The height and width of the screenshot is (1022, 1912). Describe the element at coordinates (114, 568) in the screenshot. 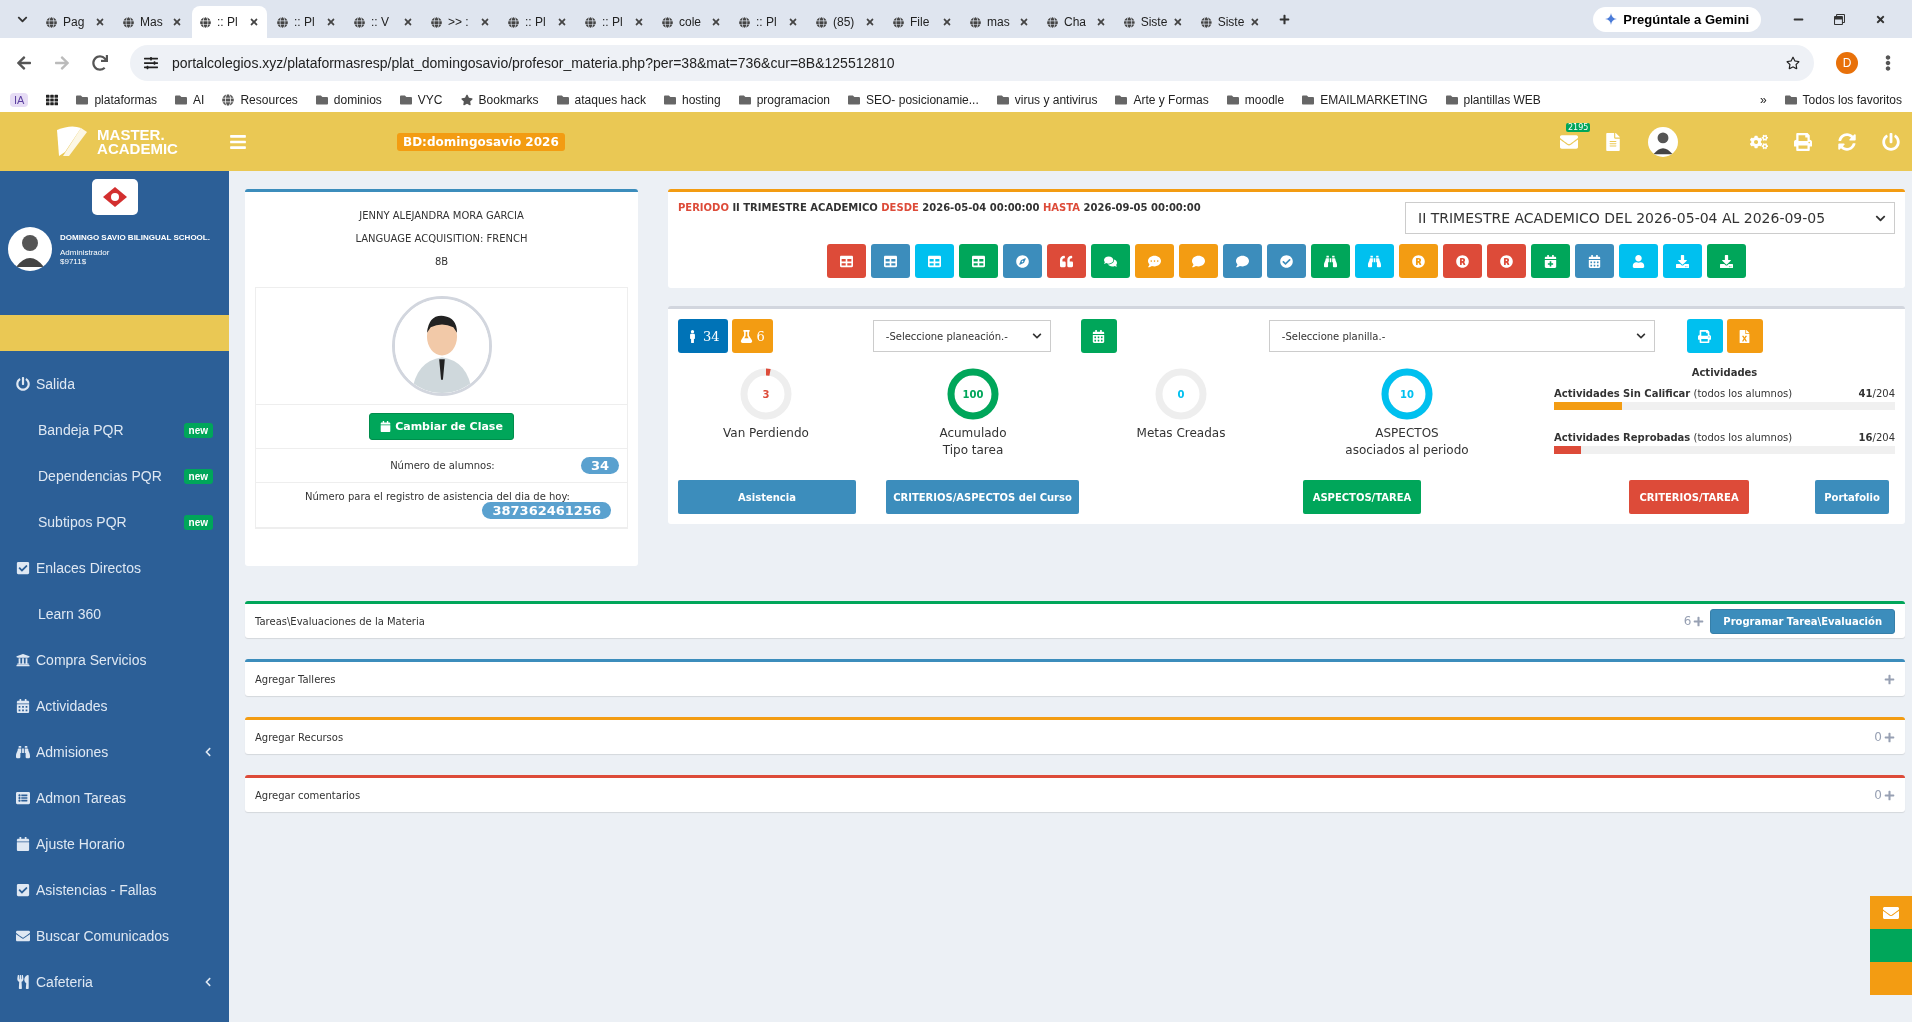

I see `sidebar-item: Enlaces Directos` at that location.